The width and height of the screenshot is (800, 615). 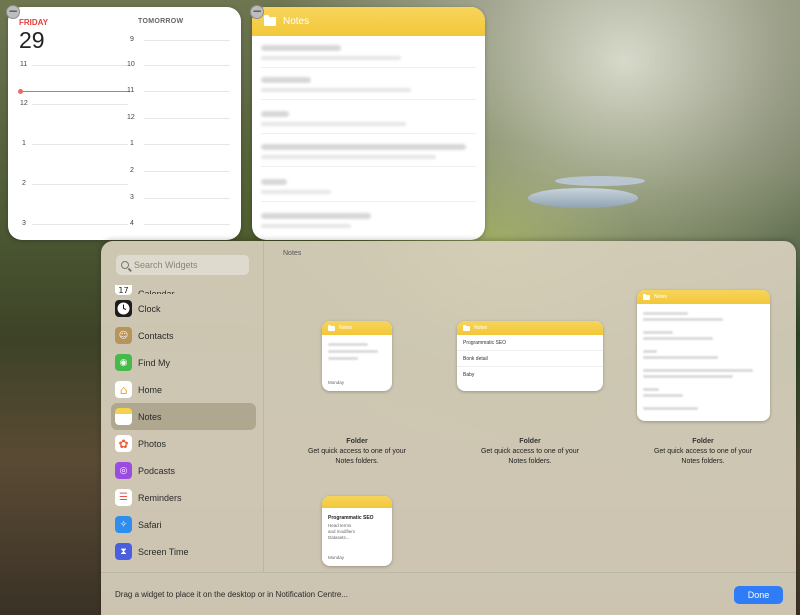 I want to click on sidebar-item-home: ⌂ Home, so click(x=183, y=389).